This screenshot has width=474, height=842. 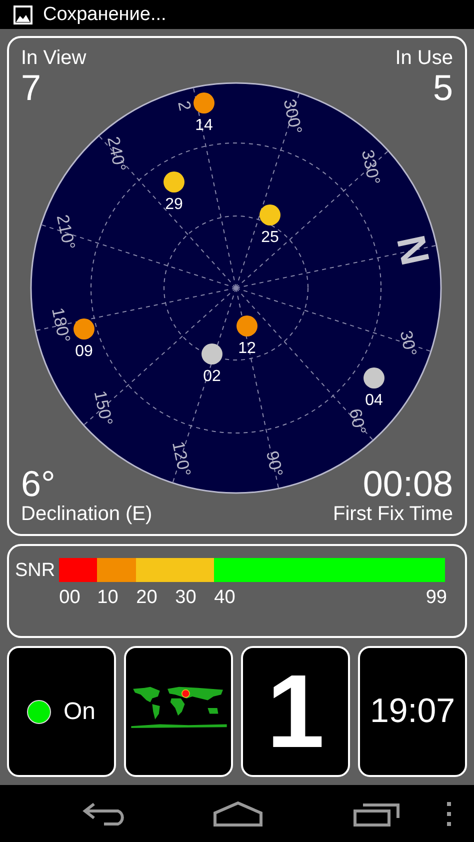 I want to click on map-tile, so click(x=178, y=712).